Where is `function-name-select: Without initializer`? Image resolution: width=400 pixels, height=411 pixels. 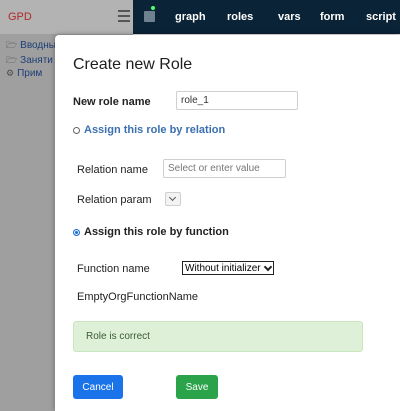
function-name-select: Without initializer is located at coordinates (228, 268).